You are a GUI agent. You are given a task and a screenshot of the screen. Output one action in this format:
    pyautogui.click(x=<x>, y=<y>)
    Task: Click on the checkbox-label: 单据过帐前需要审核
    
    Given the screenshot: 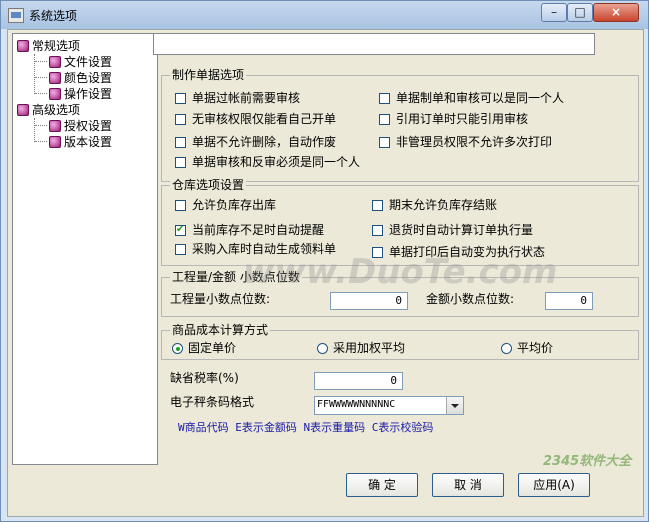 What is the action you would take?
    pyautogui.click(x=246, y=98)
    